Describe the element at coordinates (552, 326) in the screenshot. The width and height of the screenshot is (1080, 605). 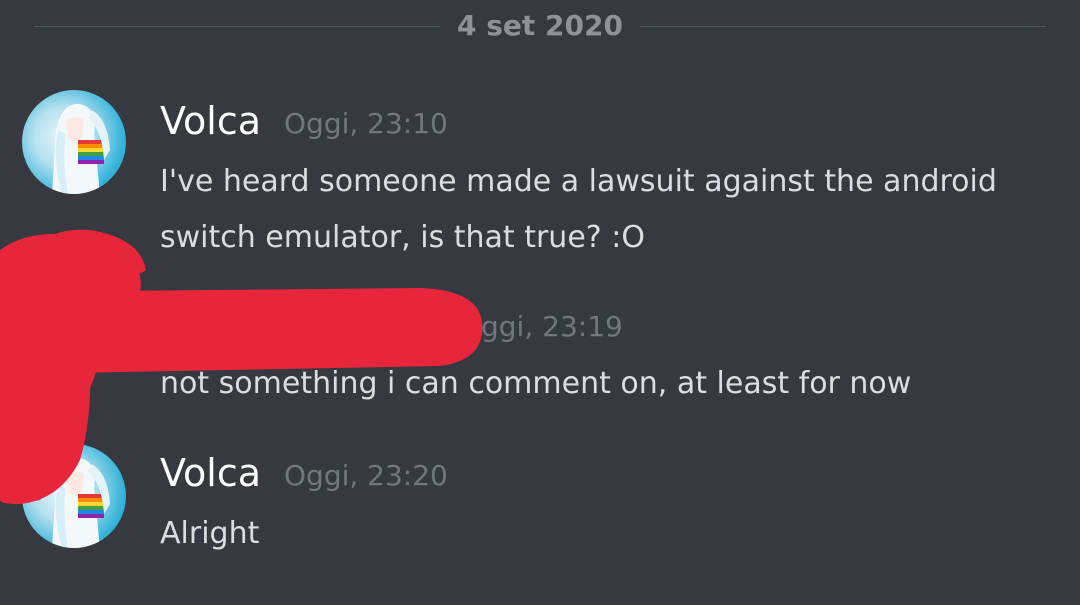
I see `message-timestamp: ggi, 23:19` at that location.